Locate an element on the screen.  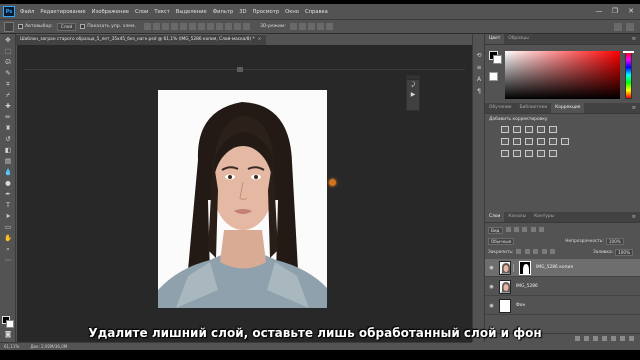
gradient-map-icon is located at coordinates (541, 153).